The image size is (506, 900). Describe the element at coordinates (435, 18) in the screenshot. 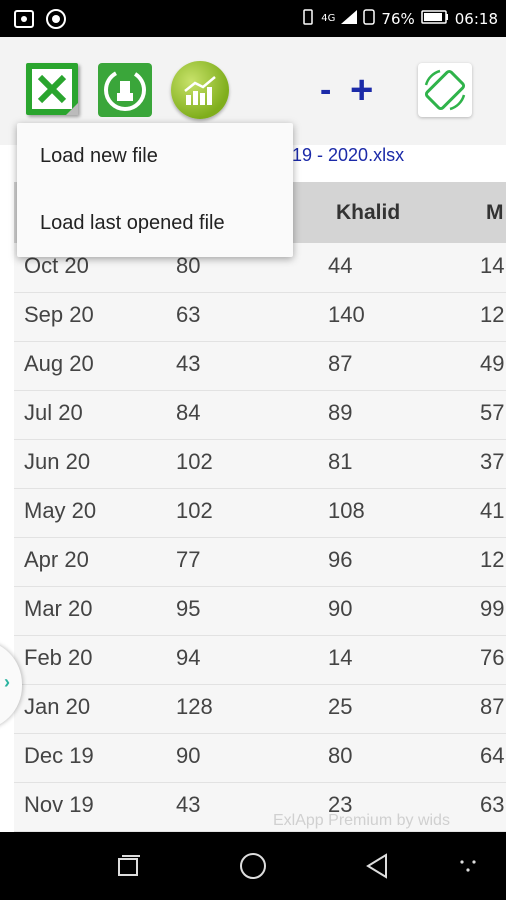

I see `battery-icon` at that location.